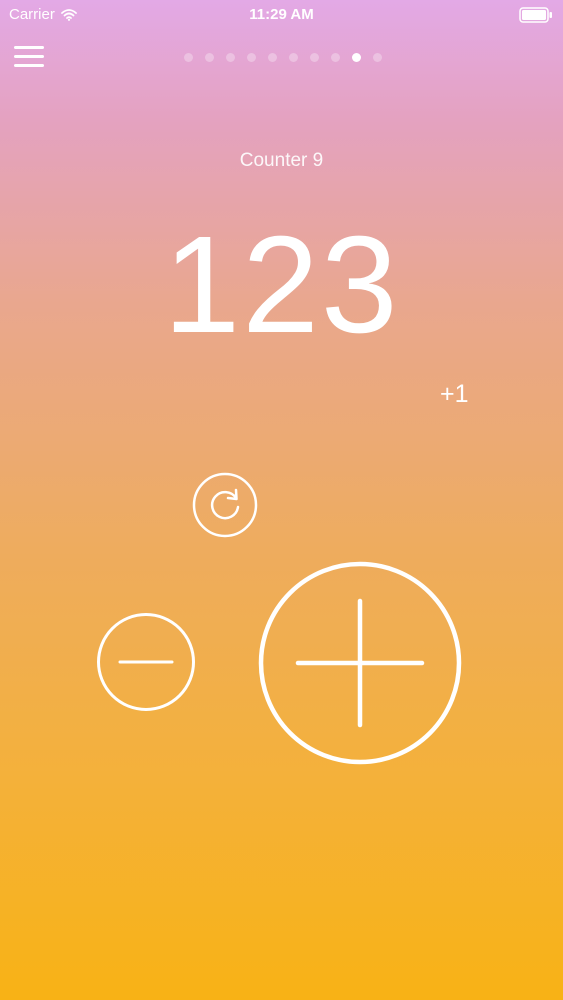  What do you see at coordinates (281, 160) in the screenshot?
I see `counter-title: Counter 9` at bounding box center [281, 160].